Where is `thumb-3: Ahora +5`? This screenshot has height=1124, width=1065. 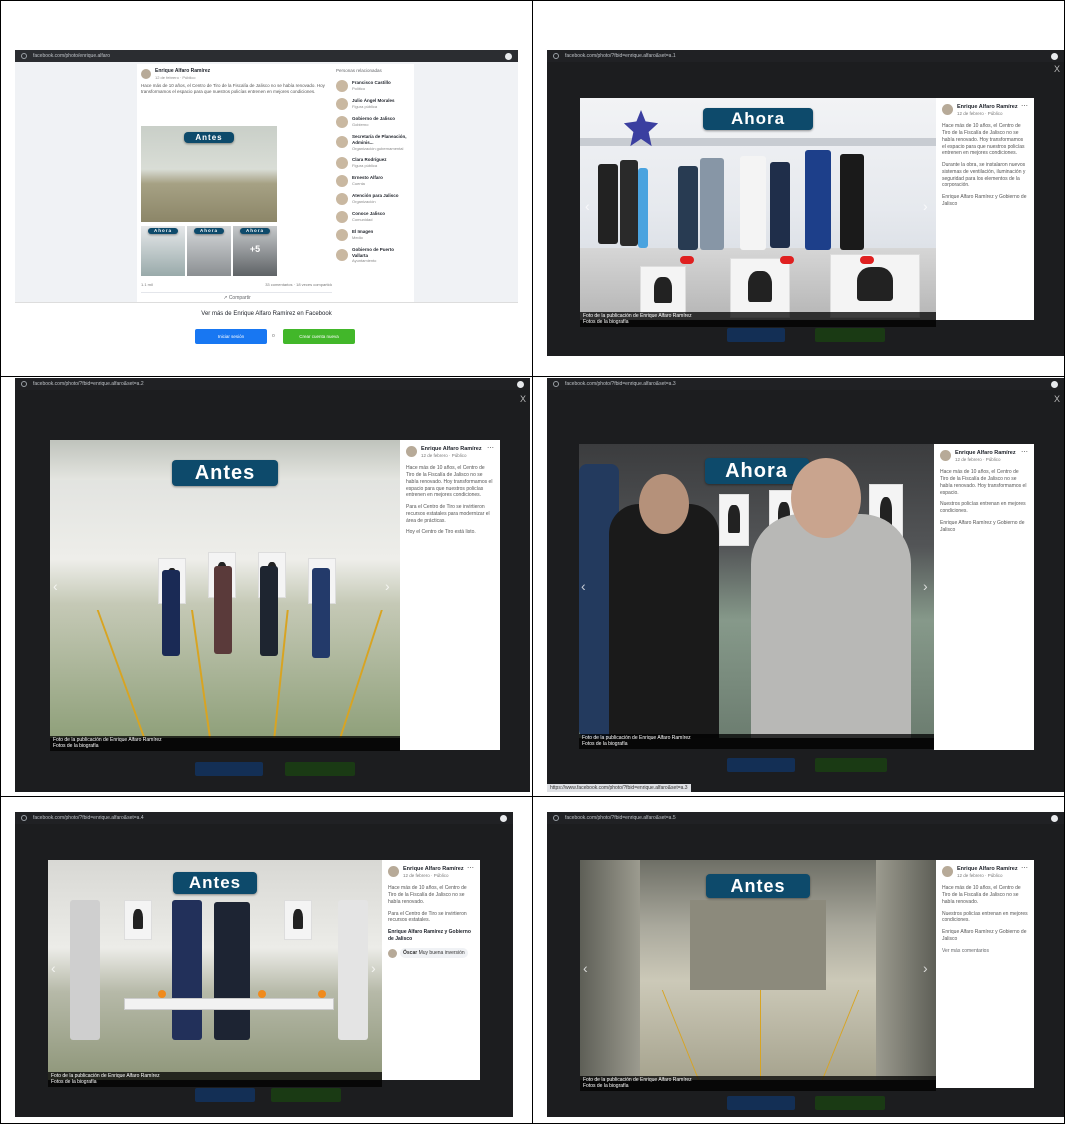
thumb-3: Ahora +5 is located at coordinates (255, 251).